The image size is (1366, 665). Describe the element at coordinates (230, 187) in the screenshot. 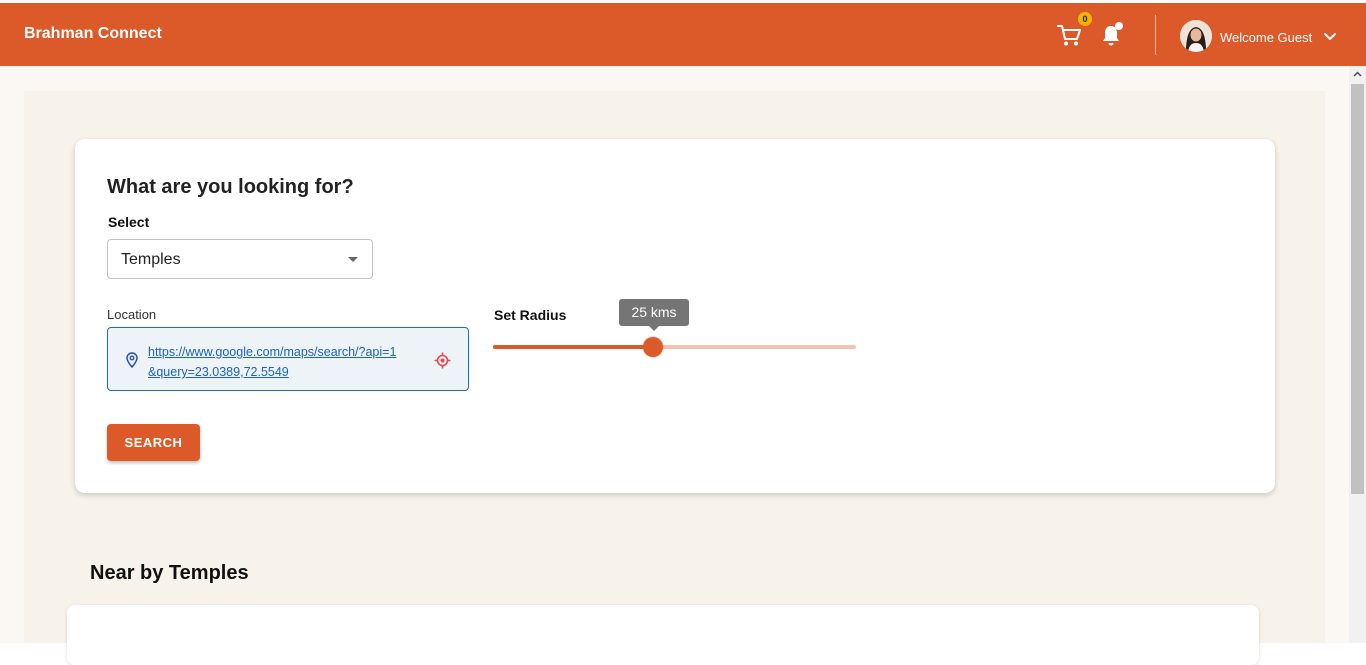

I see `search-card-title: What are you looking for?` at that location.